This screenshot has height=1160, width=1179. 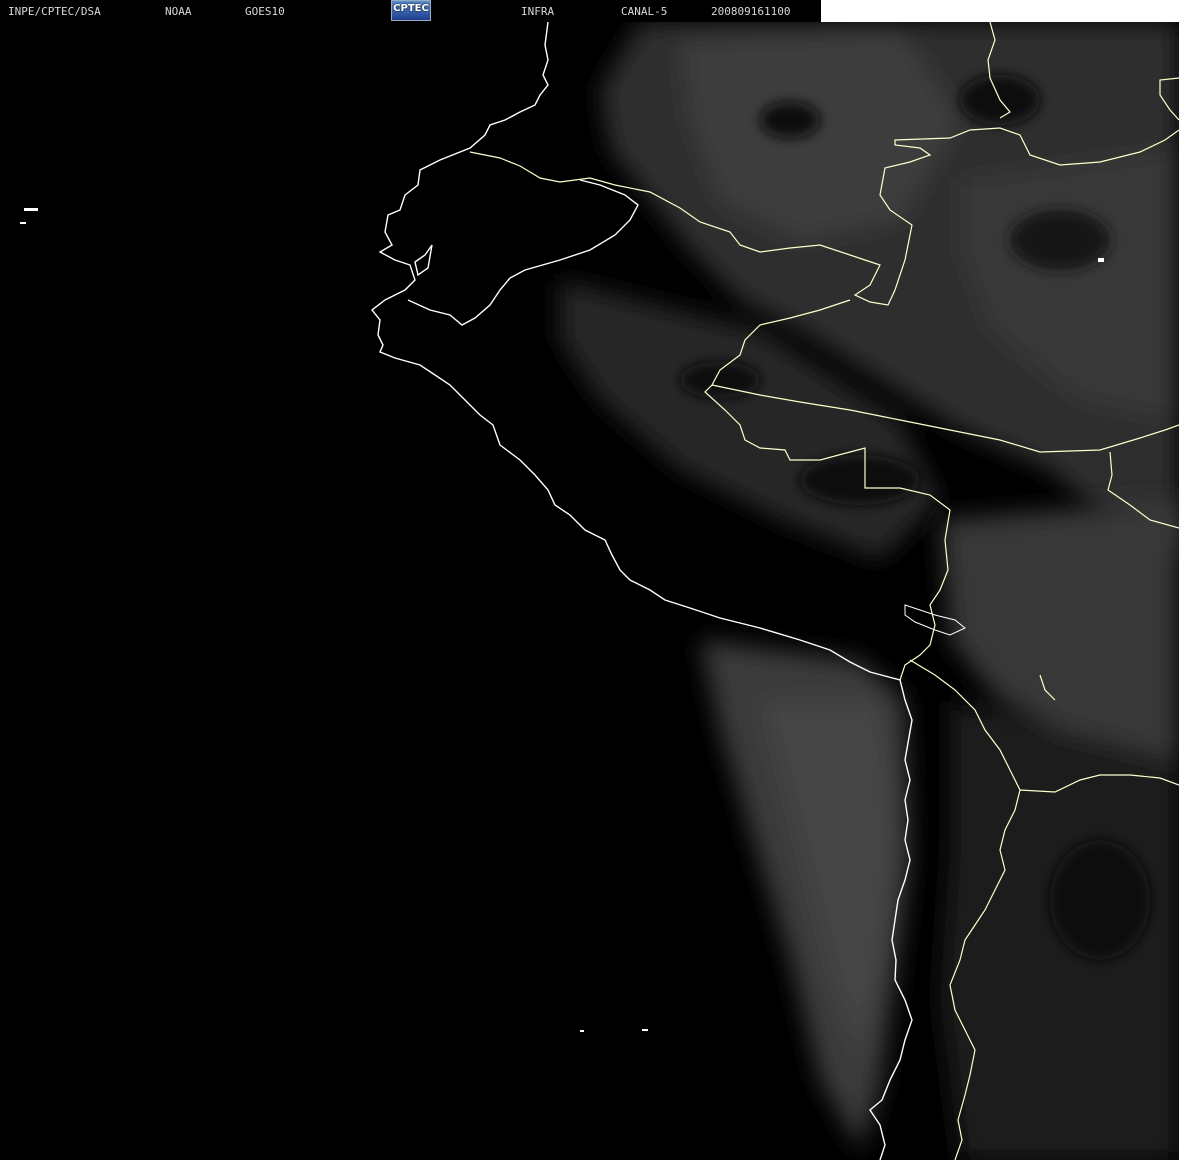 I want to click on agency-label: NOAA, so click(x=178, y=11).